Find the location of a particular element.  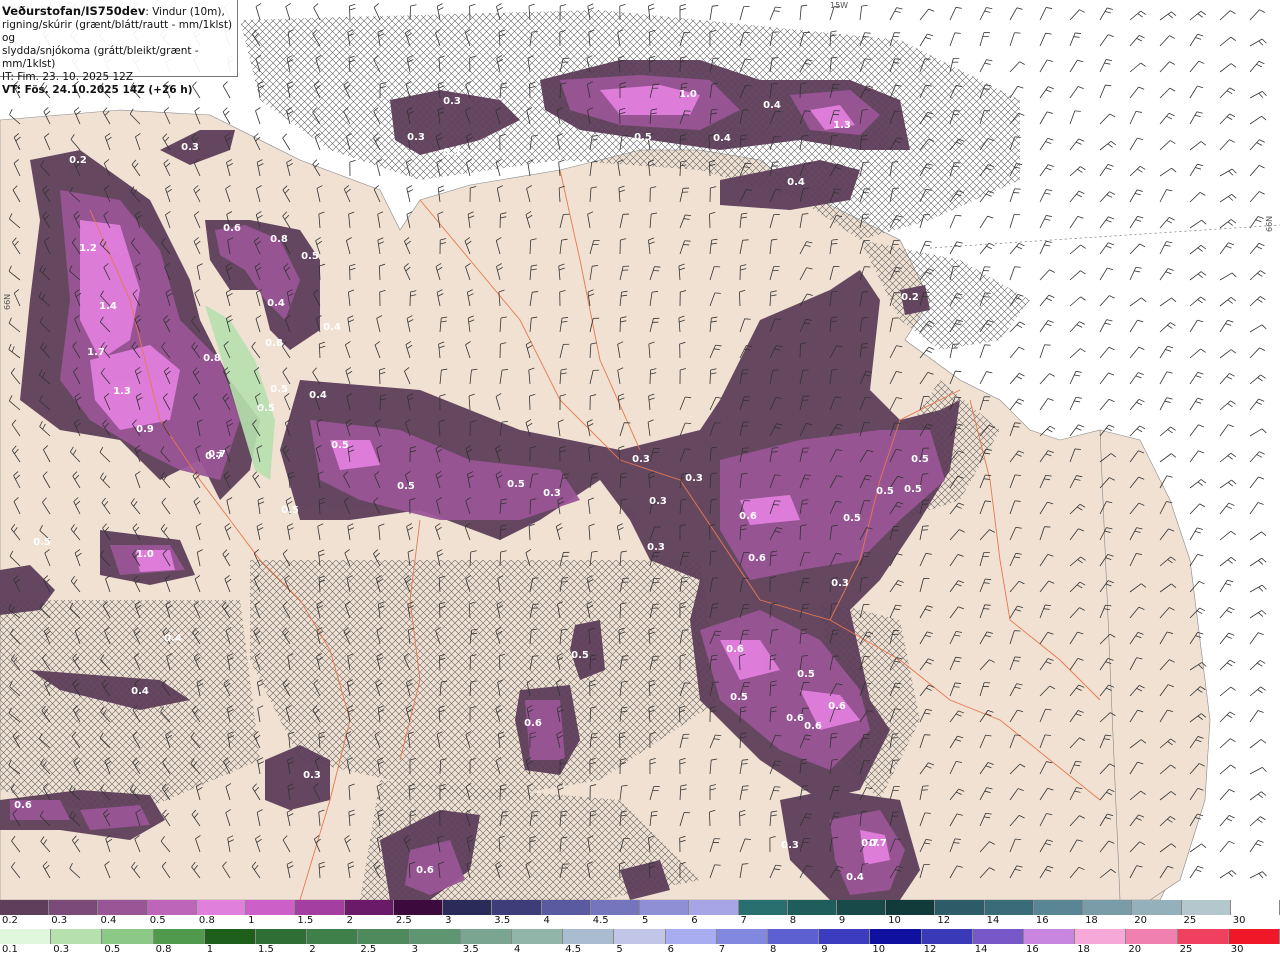

legend-snow-colorbar is located at coordinates (640, 907).